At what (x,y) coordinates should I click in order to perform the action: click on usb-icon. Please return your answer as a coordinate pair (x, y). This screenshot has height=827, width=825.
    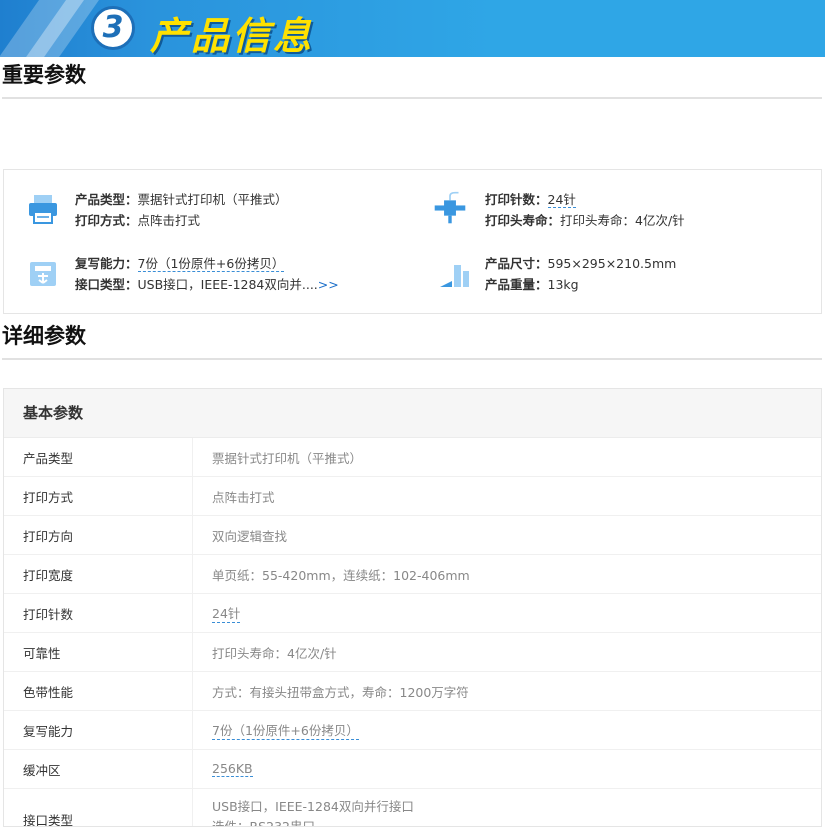
    Looking at the image, I should click on (43, 274).